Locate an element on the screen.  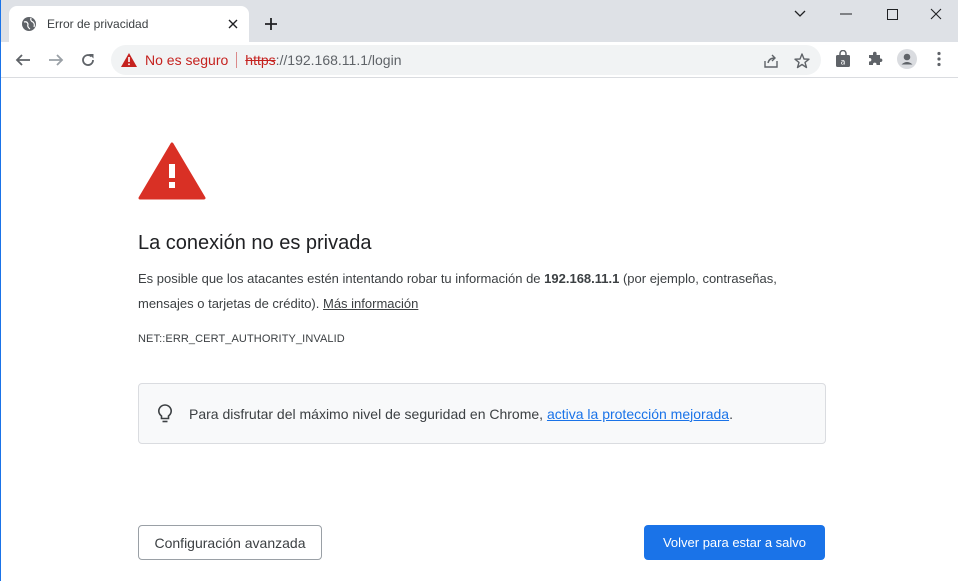
host-name: 192.168.11.1 is located at coordinates (582, 278).